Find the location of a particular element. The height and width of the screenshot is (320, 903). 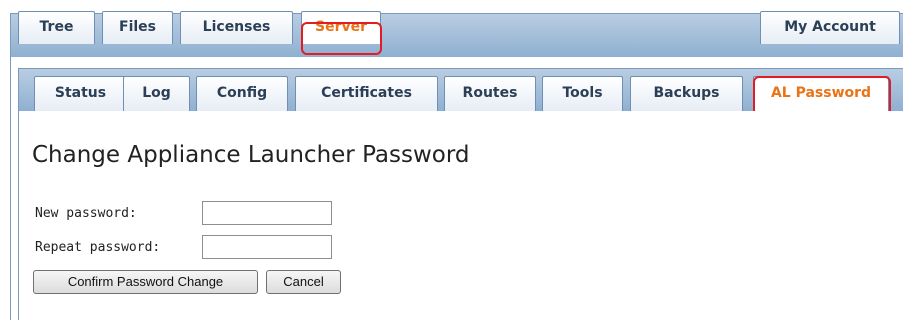

tab-tree-label: Tree is located at coordinates (56, 27).